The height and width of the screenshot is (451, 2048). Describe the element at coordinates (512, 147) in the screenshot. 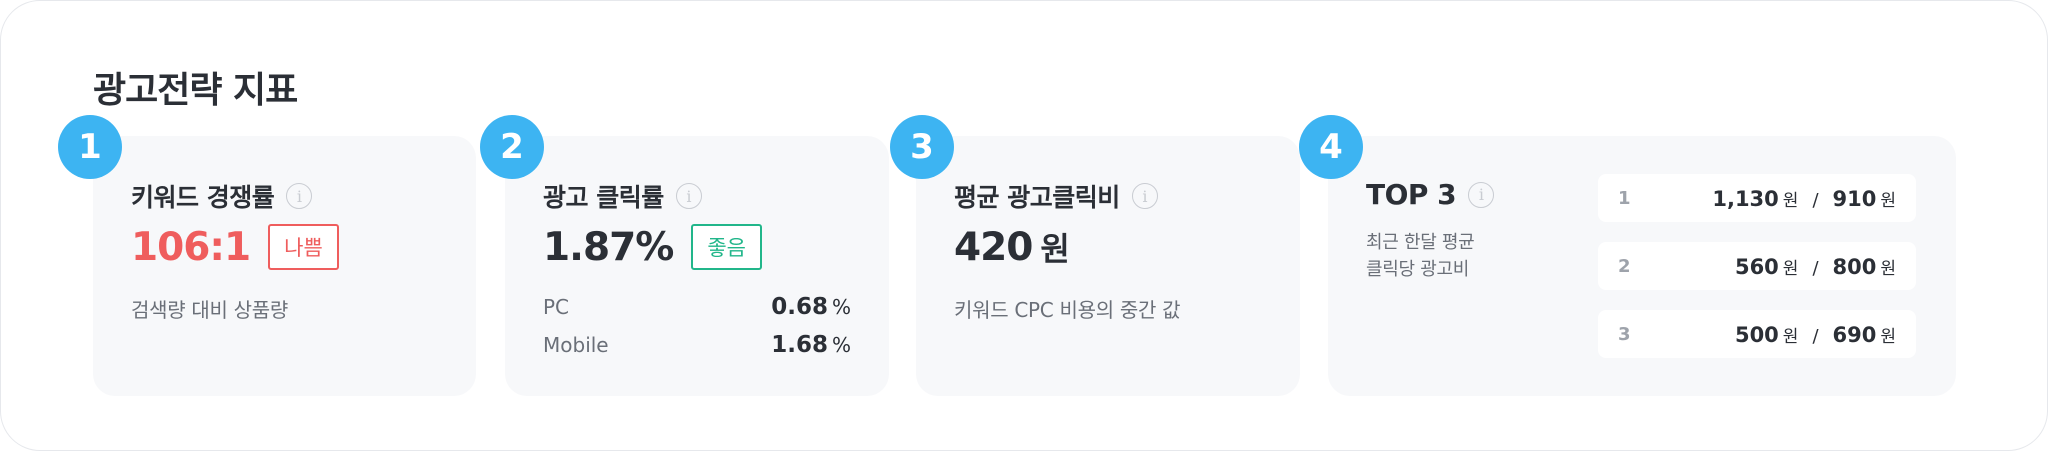

I see `step-badge-2: 2` at that location.